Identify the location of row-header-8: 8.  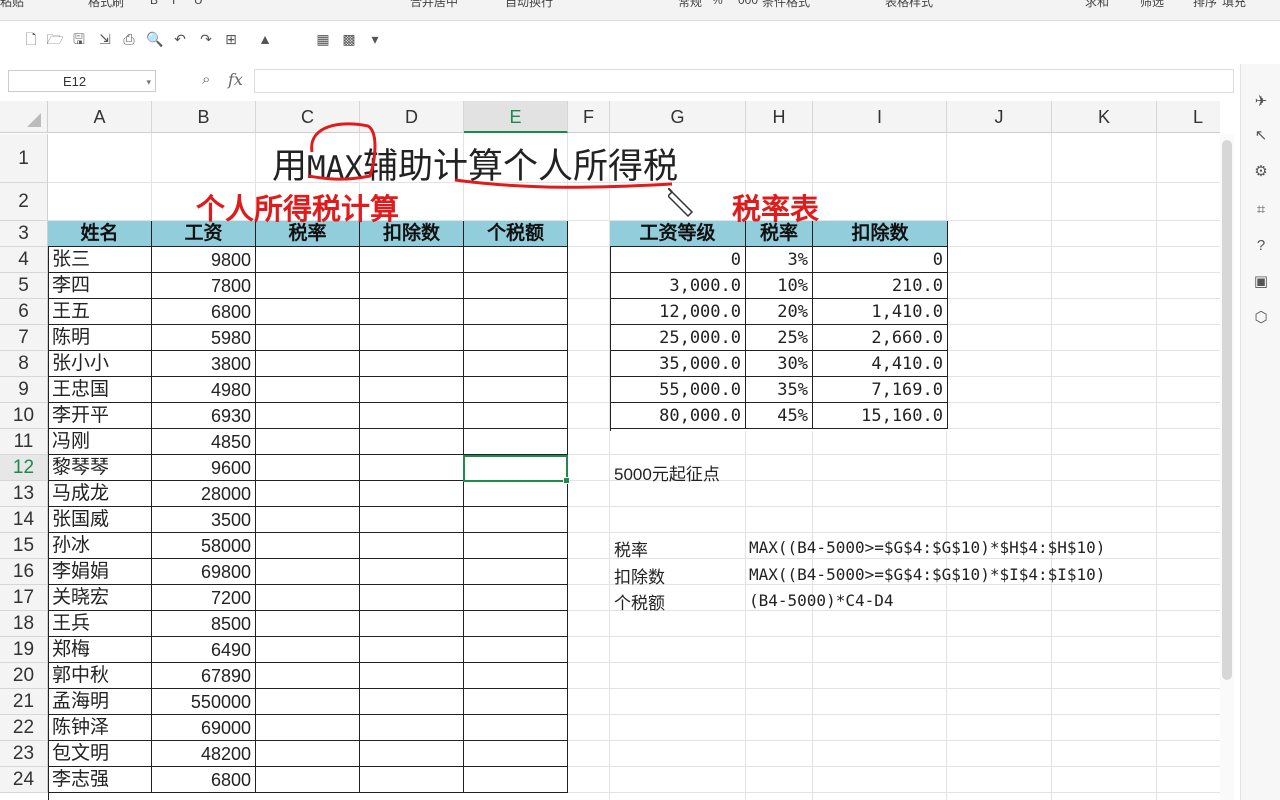
(24, 364).